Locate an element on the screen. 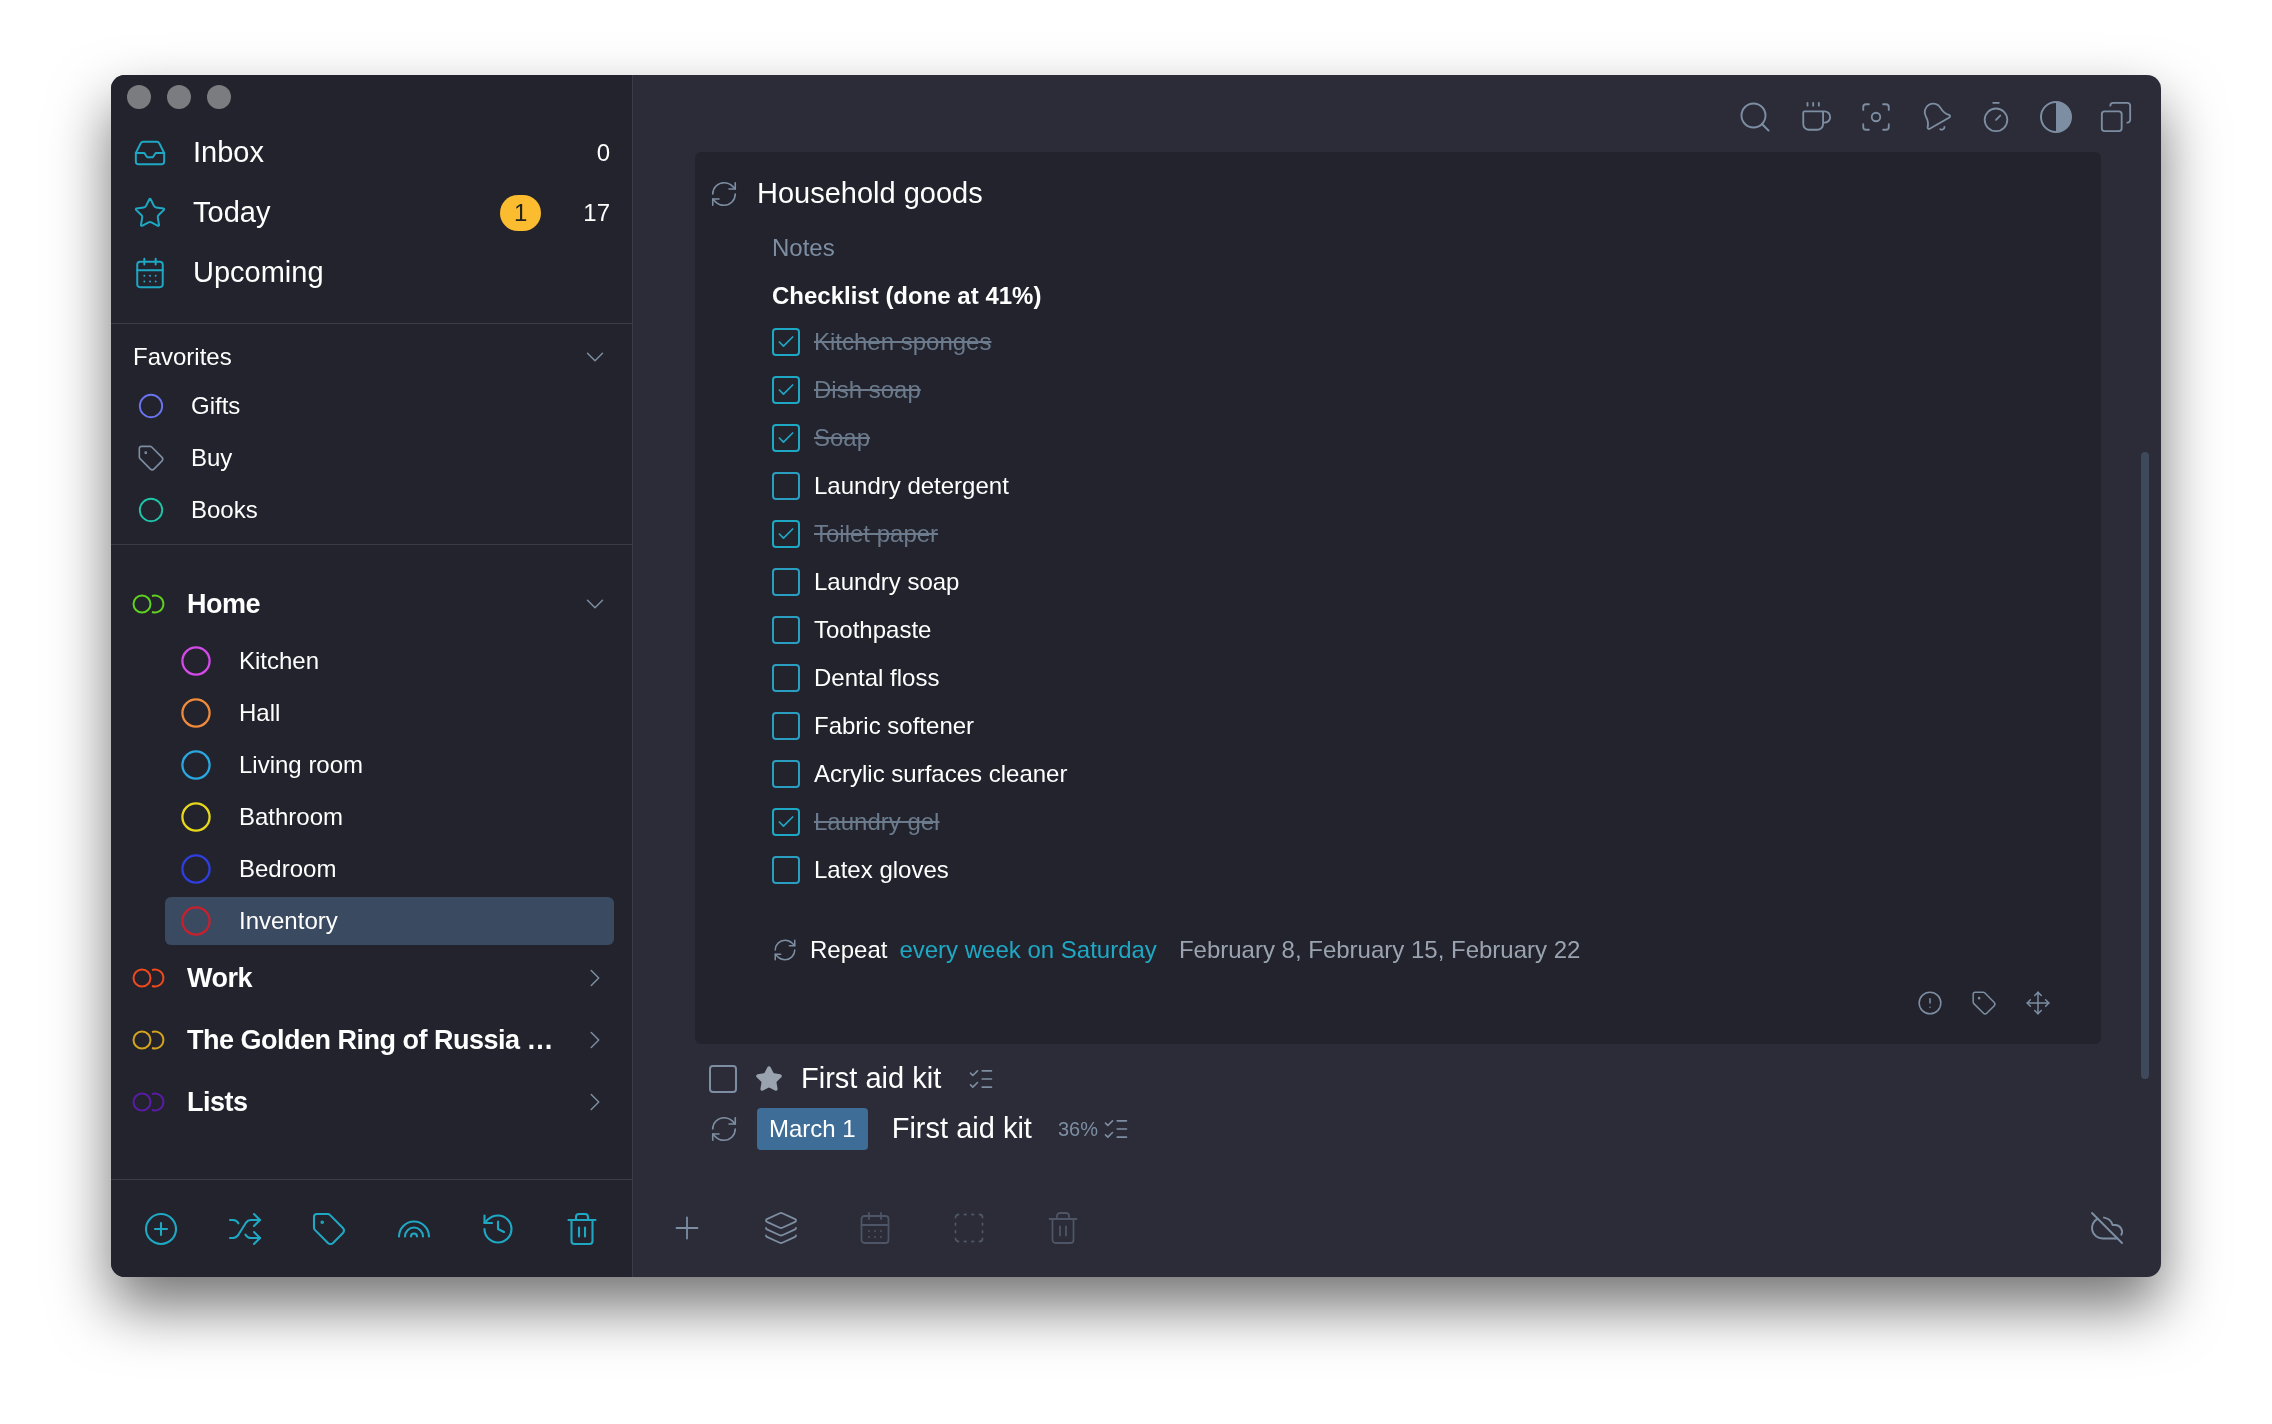 The height and width of the screenshot is (1424, 2272). checklist-item-label: Dish soap is located at coordinates (867, 390).